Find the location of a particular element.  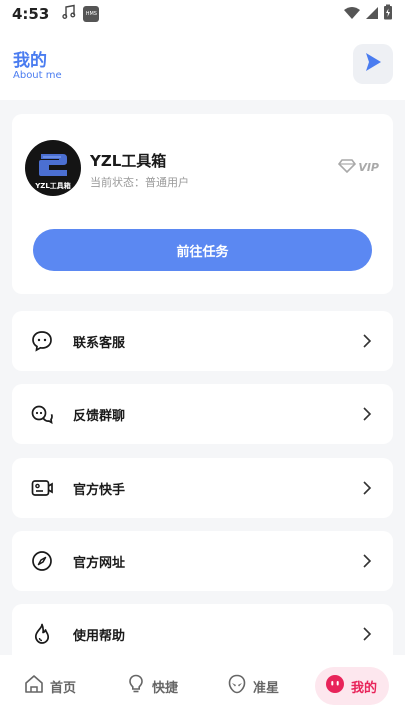

status-time: 4:53 is located at coordinates (31, 14).